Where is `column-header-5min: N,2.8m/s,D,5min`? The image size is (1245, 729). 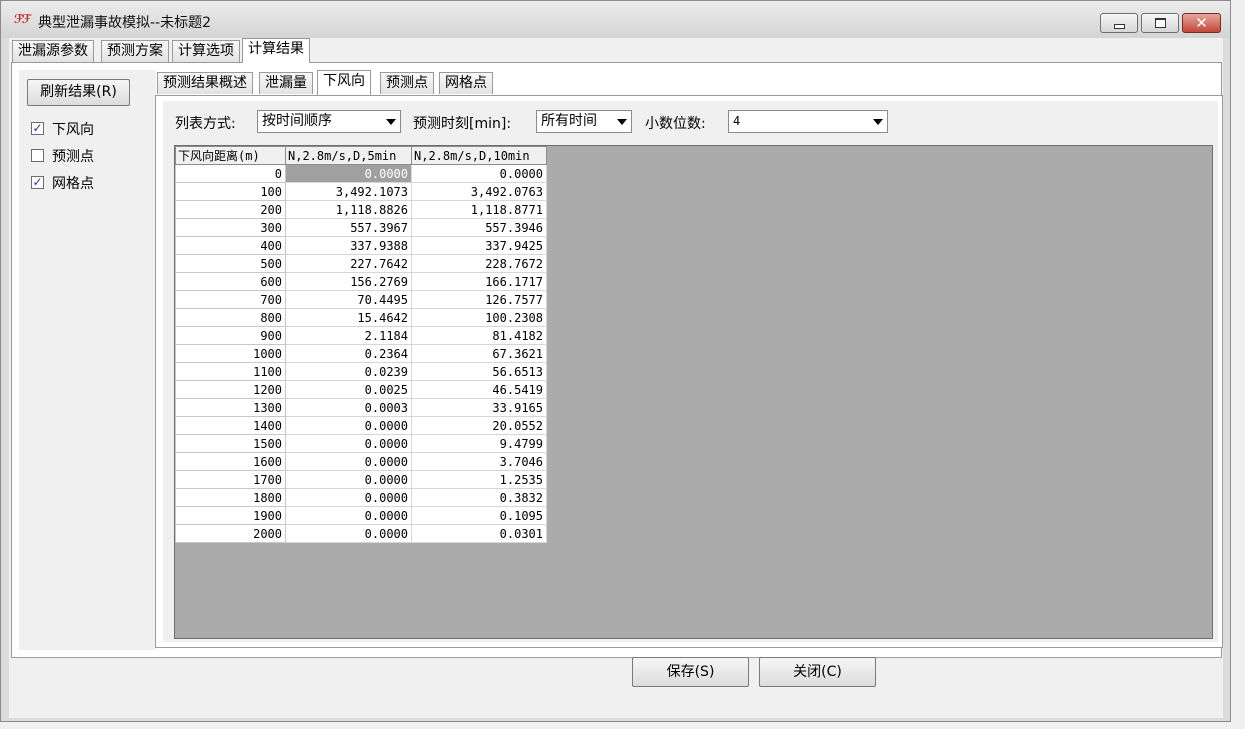
column-header-5min: N,2.8m/s,D,5min is located at coordinates (348, 155).